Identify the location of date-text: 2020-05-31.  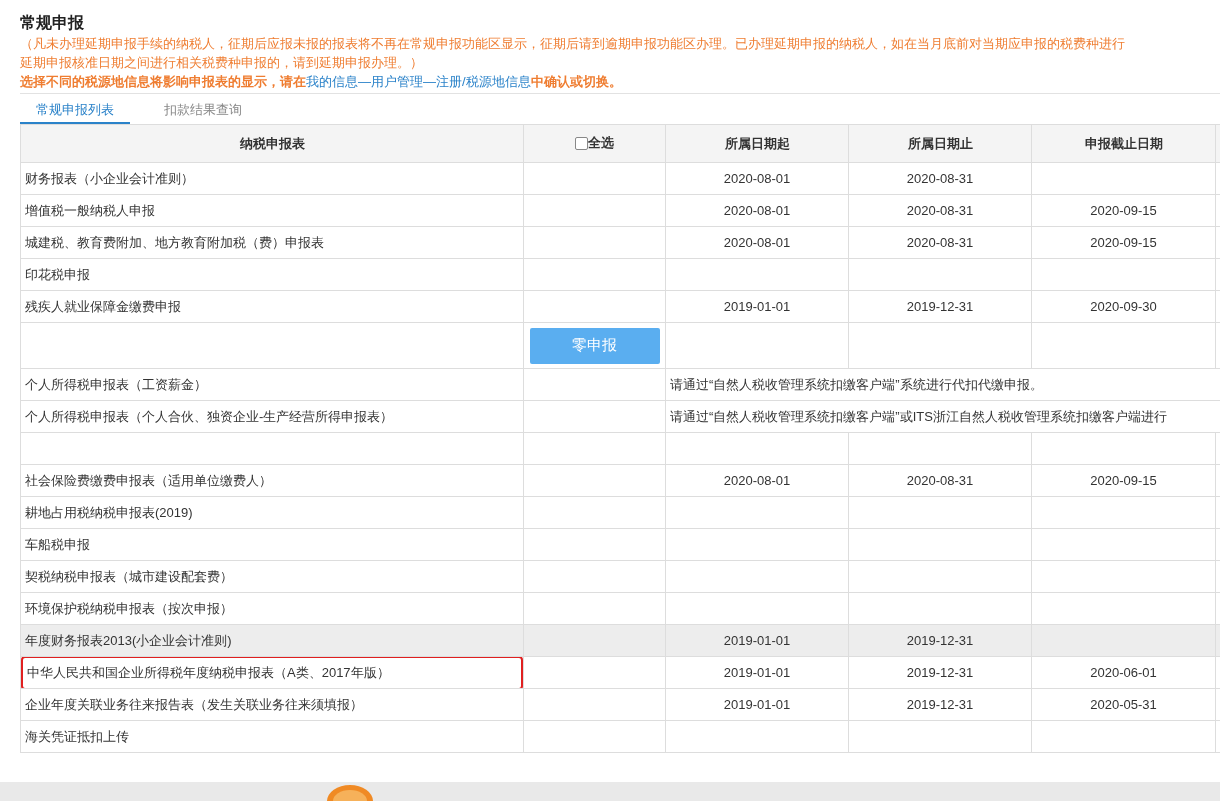
(1123, 704).